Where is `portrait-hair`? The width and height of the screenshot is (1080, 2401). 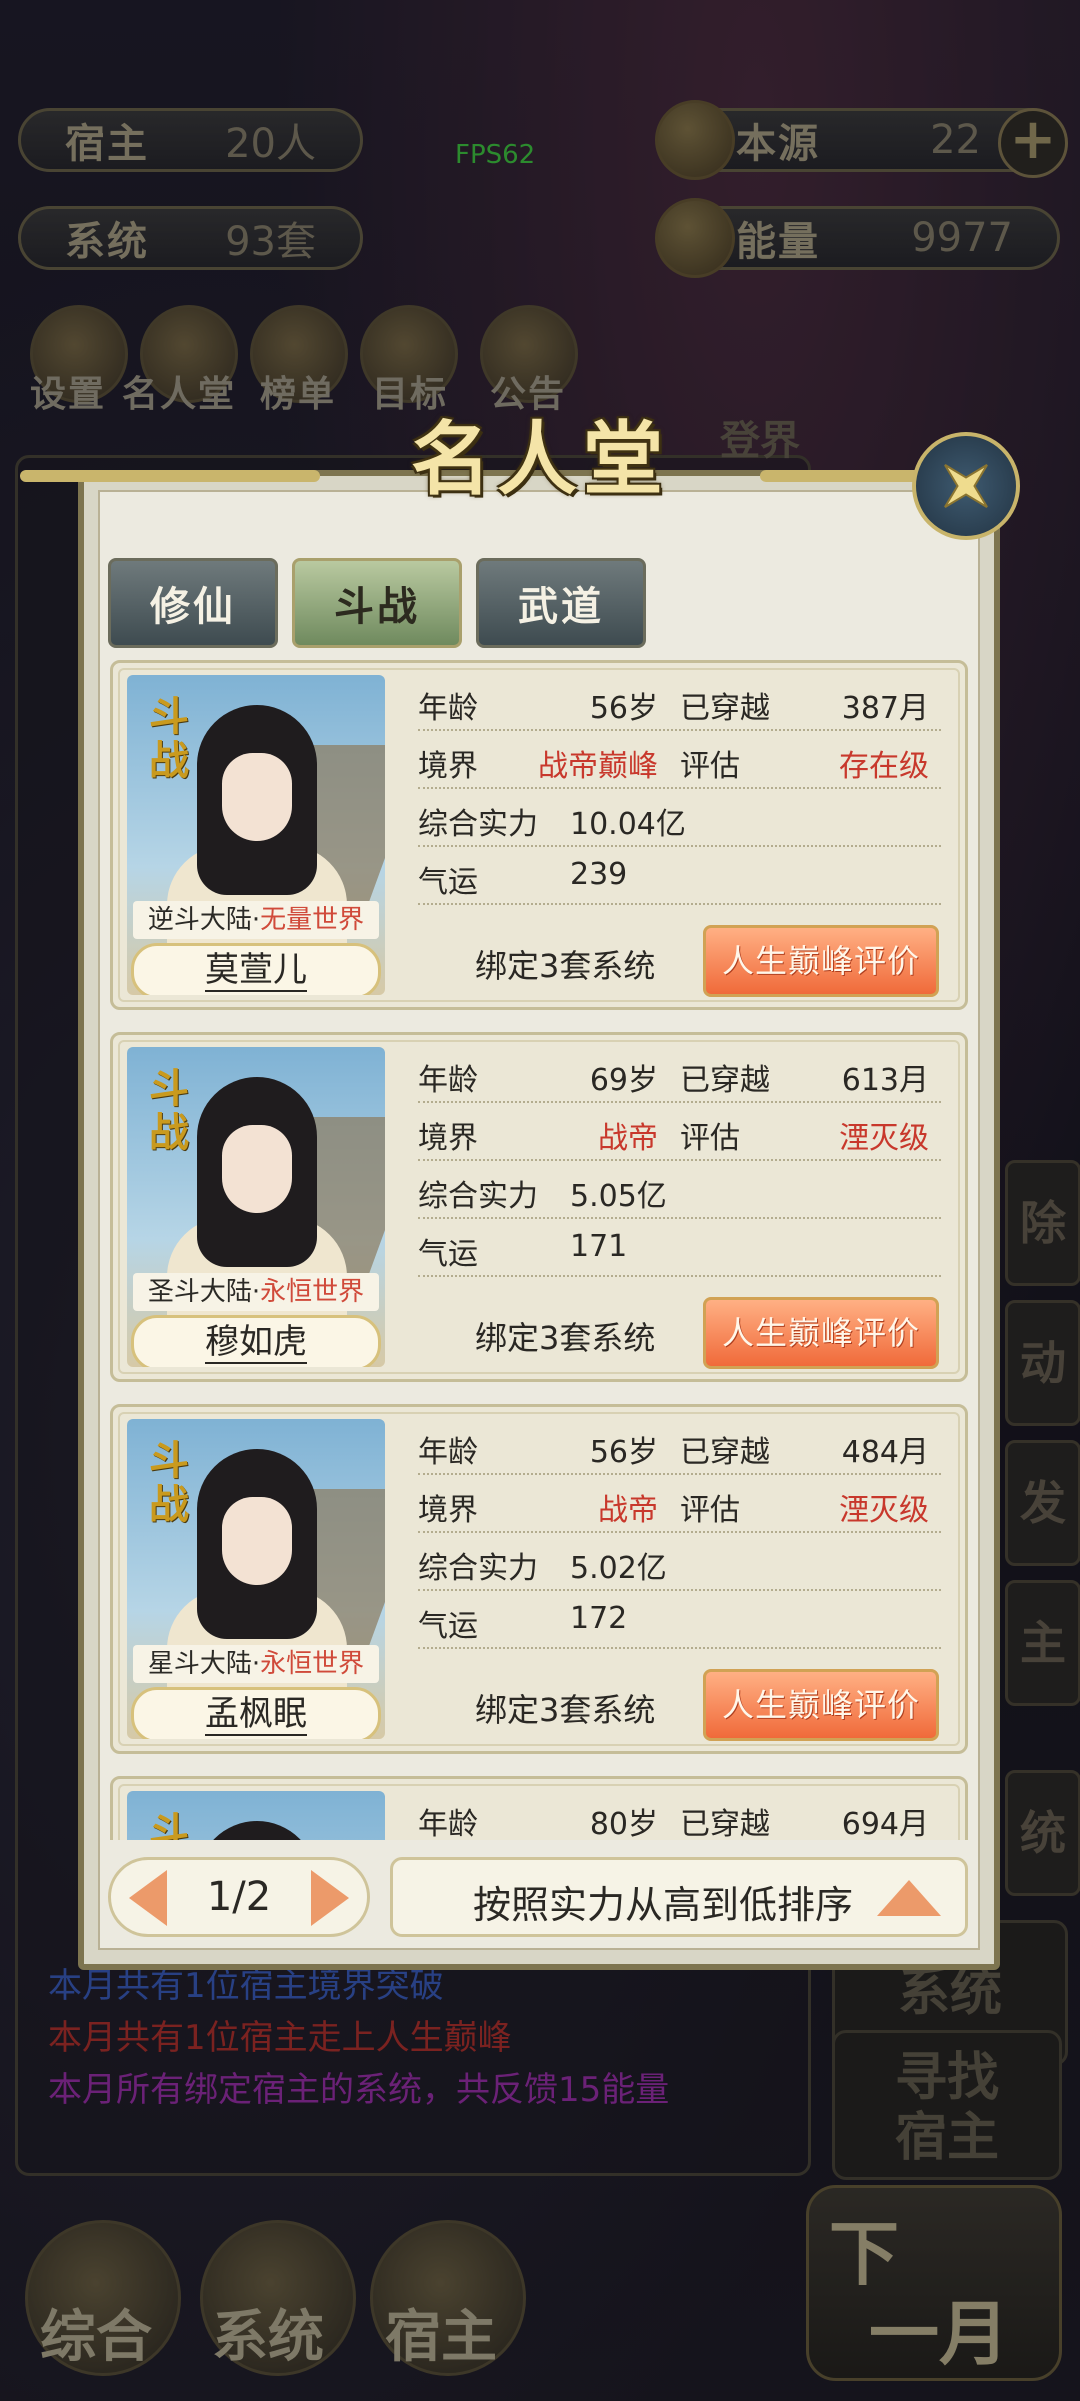 portrait-hair is located at coordinates (257, 1830).